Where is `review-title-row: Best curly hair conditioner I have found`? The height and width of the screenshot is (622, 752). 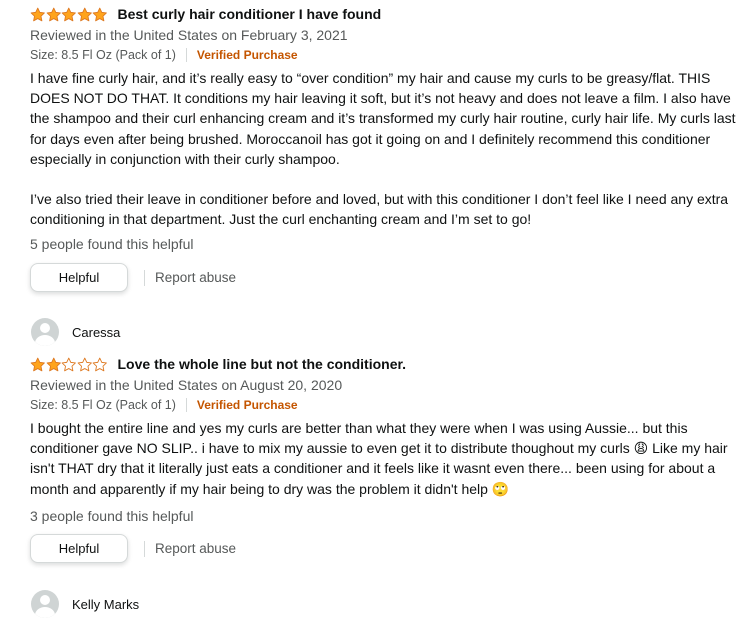
review-title-row: Best curly hair conditioner I have found is located at coordinates (386, 14).